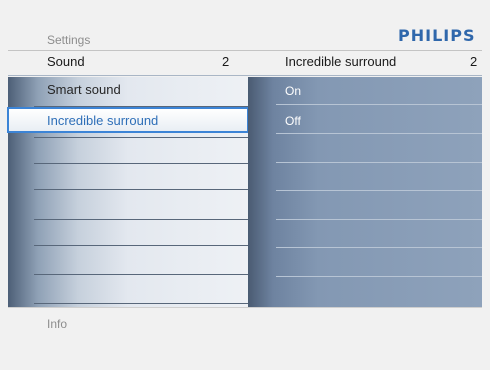 The width and height of the screenshot is (490, 370). What do you see at coordinates (57, 324) in the screenshot?
I see `info-label: Info` at bounding box center [57, 324].